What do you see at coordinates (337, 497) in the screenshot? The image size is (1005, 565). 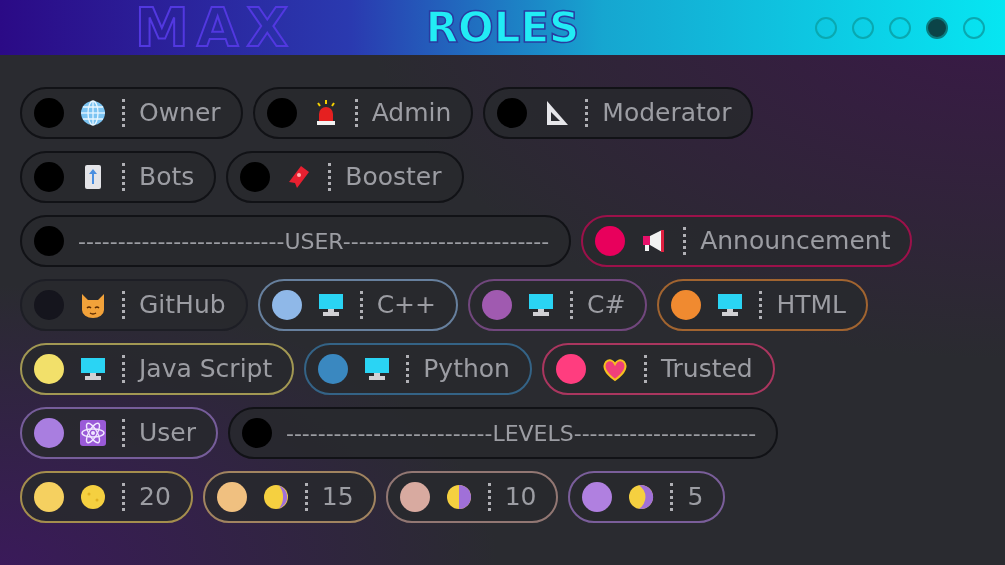 I see `role-name: 15` at bounding box center [337, 497].